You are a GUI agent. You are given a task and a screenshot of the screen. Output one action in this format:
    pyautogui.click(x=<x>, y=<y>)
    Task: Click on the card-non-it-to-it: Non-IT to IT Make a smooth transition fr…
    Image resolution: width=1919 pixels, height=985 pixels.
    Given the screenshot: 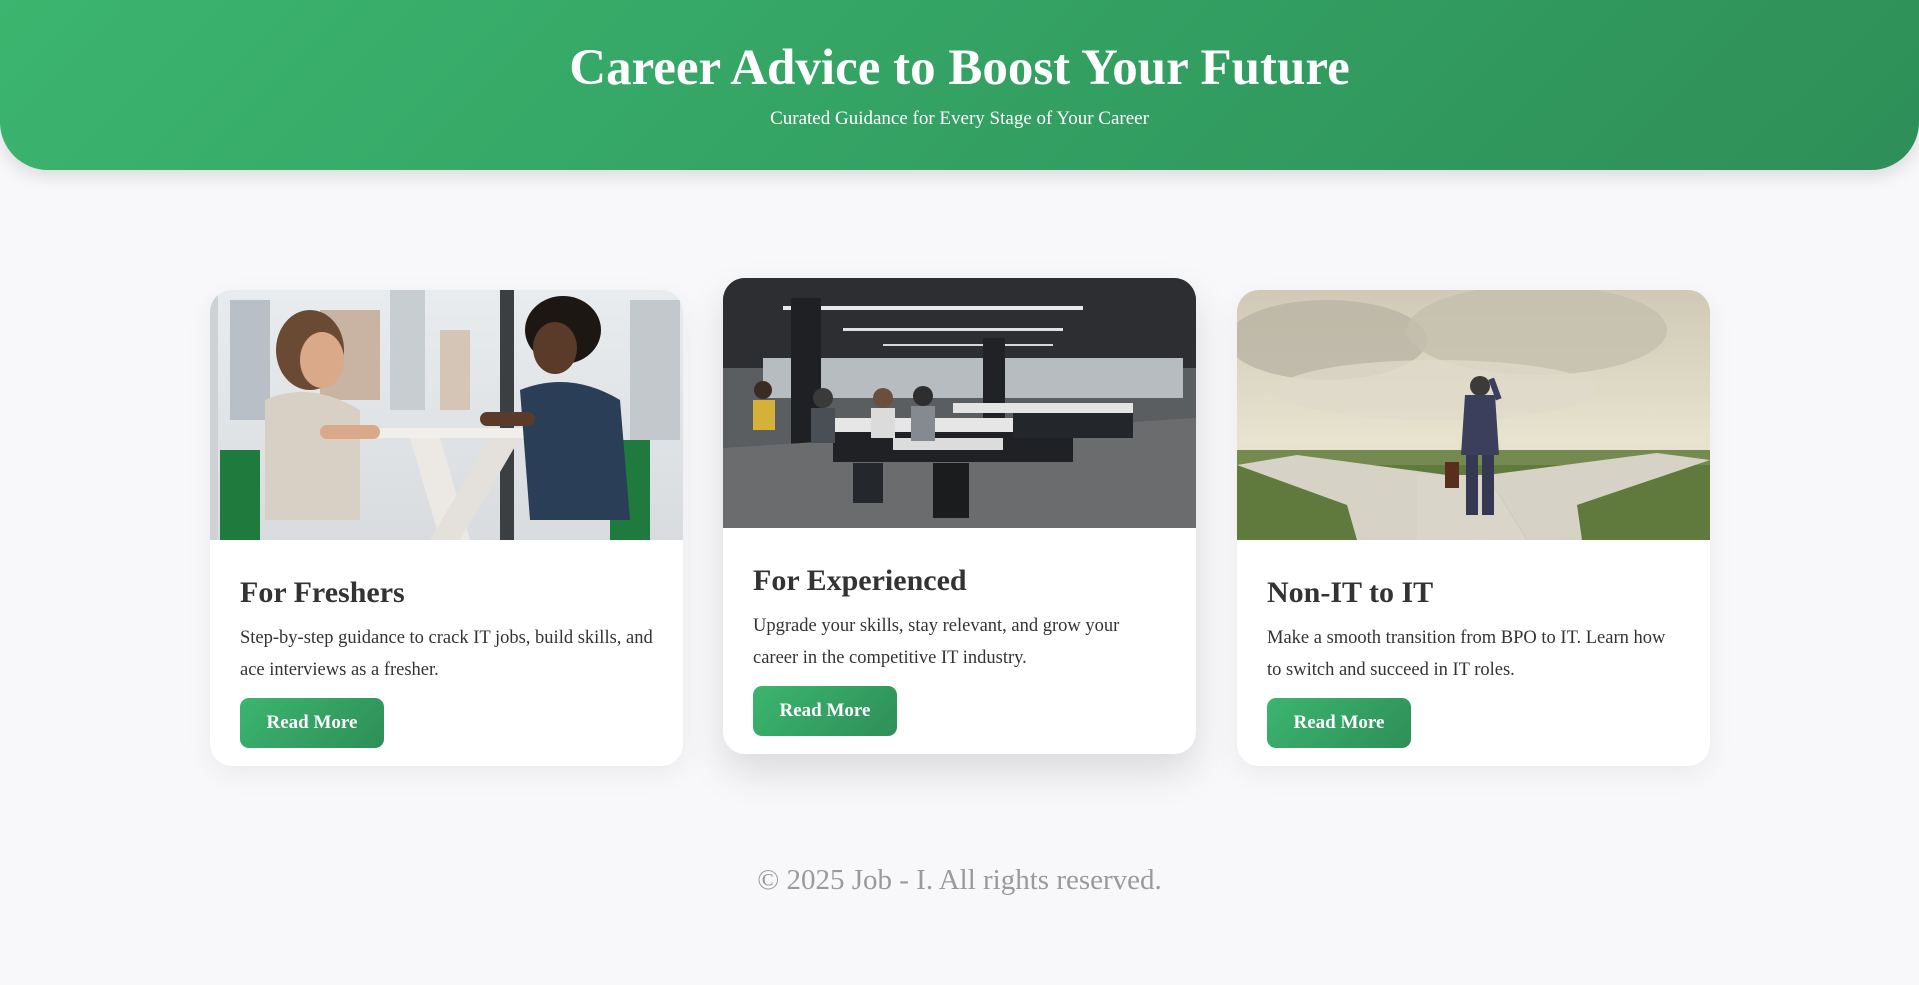 What is the action you would take?
    pyautogui.click(x=1473, y=528)
    